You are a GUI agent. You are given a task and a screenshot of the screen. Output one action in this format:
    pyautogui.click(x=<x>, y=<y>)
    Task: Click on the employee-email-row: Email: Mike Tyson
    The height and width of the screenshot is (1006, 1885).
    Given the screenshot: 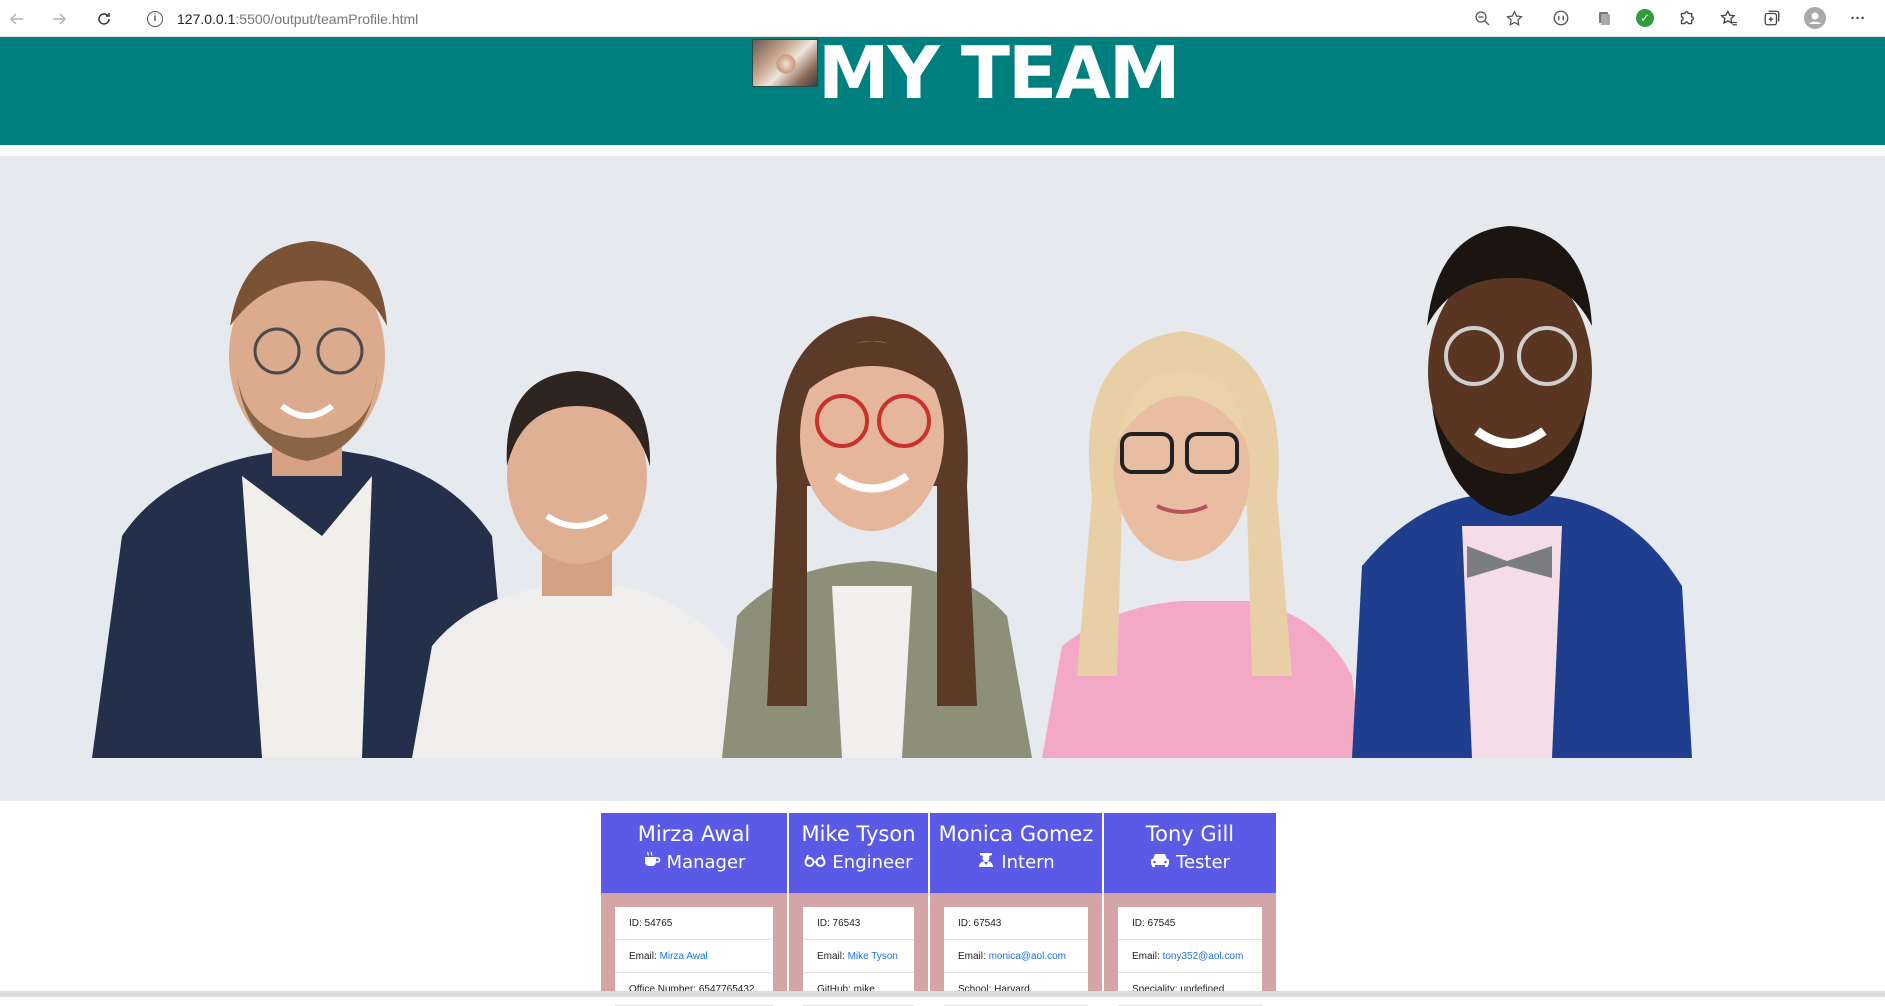 What is the action you would take?
    pyautogui.click(x=858, y=956)
    